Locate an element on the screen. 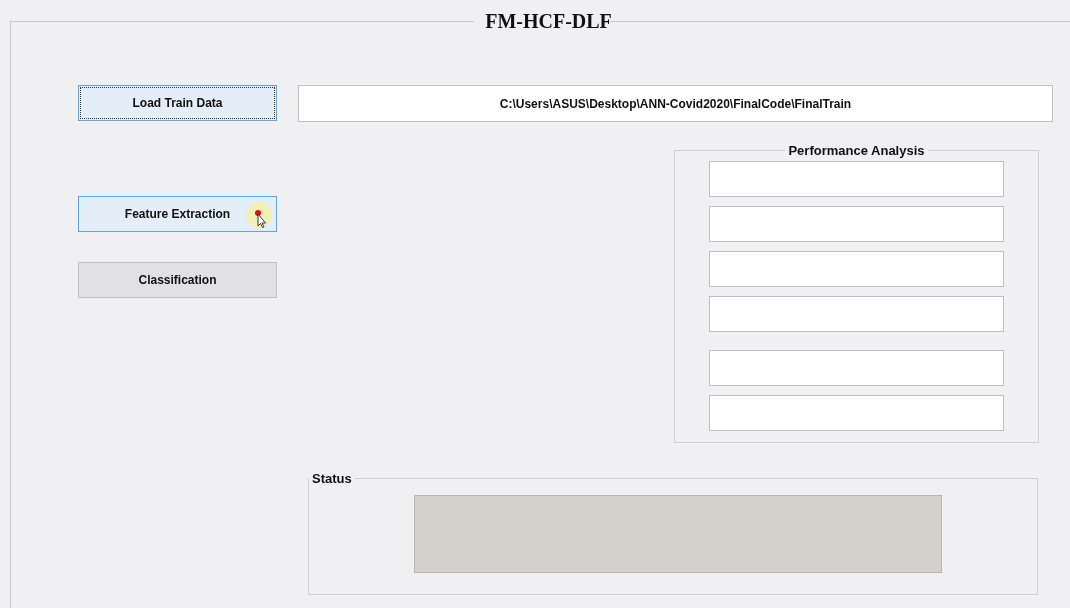 The image size is (1070, 608). action-button: Classification is located at coordinates (177, 280).